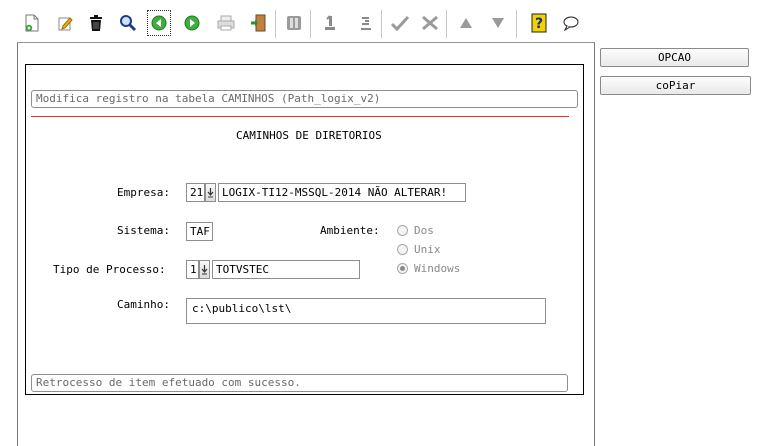  What do you see at coordinates (128, 23) in the screenshot?
I see `search-magnifier-icon` at bounding box center [128, 23].